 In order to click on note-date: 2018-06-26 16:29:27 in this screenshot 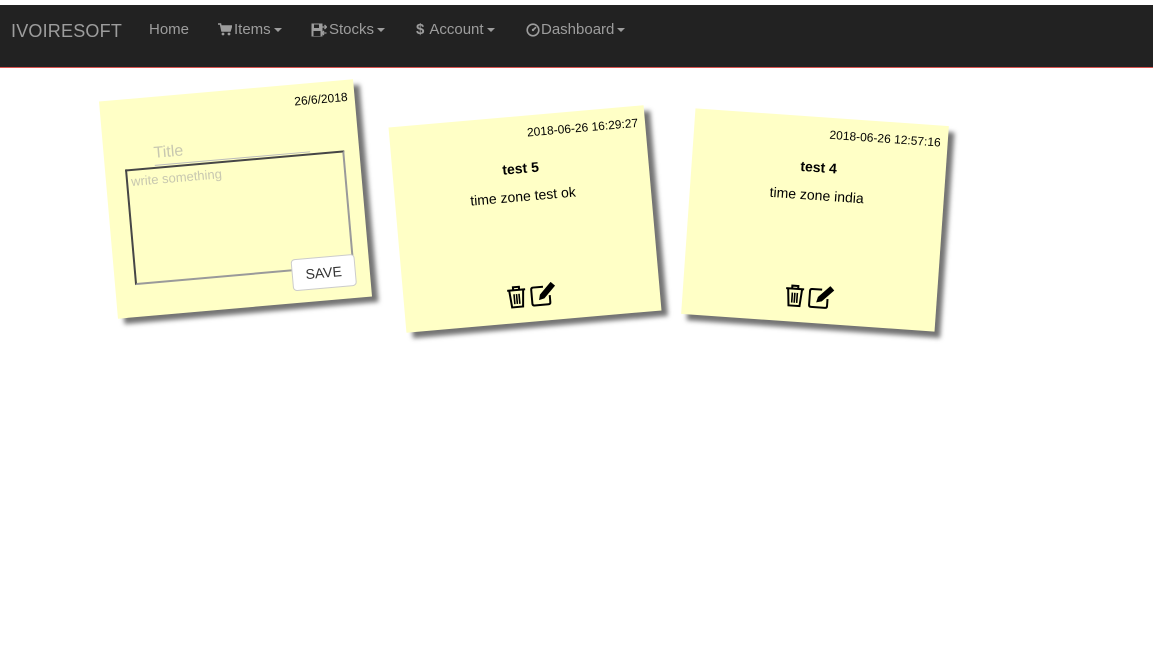, I will do `click(582, 127)`.